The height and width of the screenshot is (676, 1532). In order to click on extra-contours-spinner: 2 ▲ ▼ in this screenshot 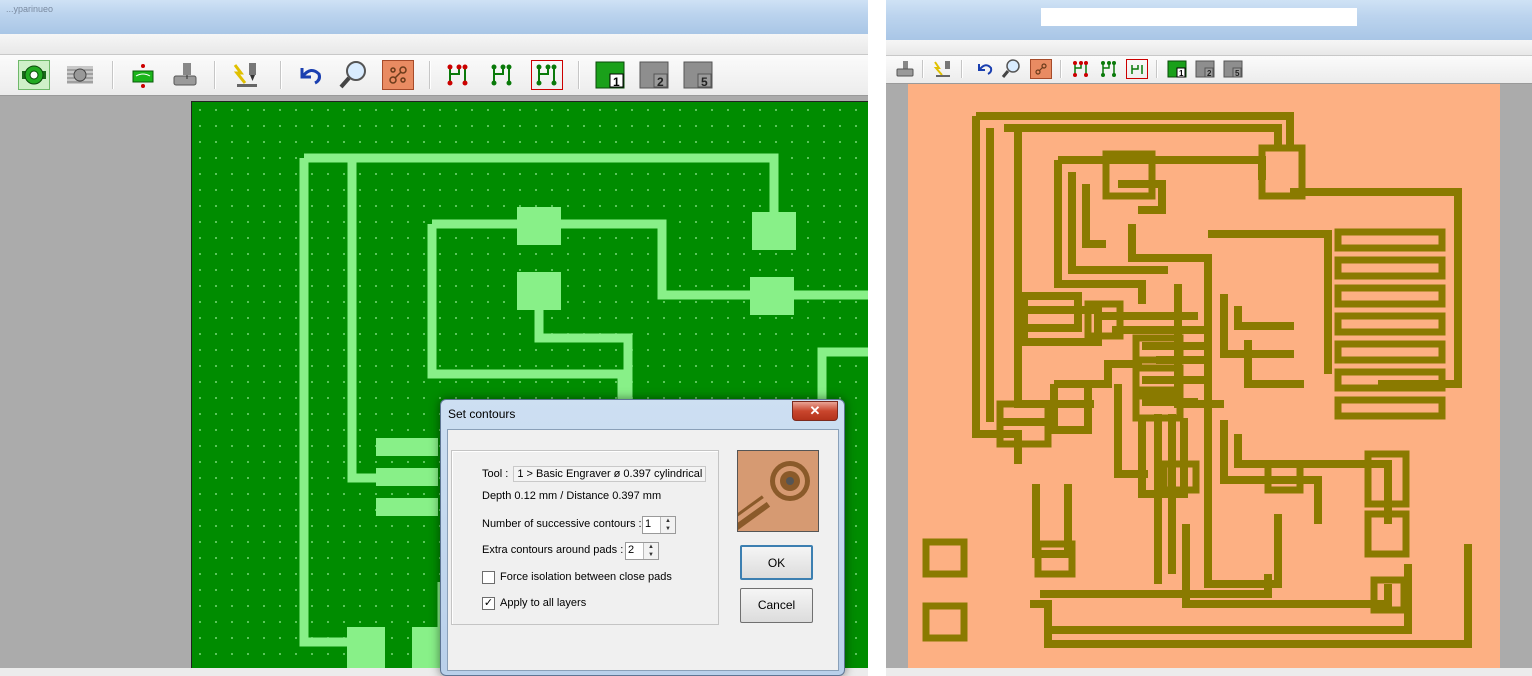, I will do `click(642, 551)`.